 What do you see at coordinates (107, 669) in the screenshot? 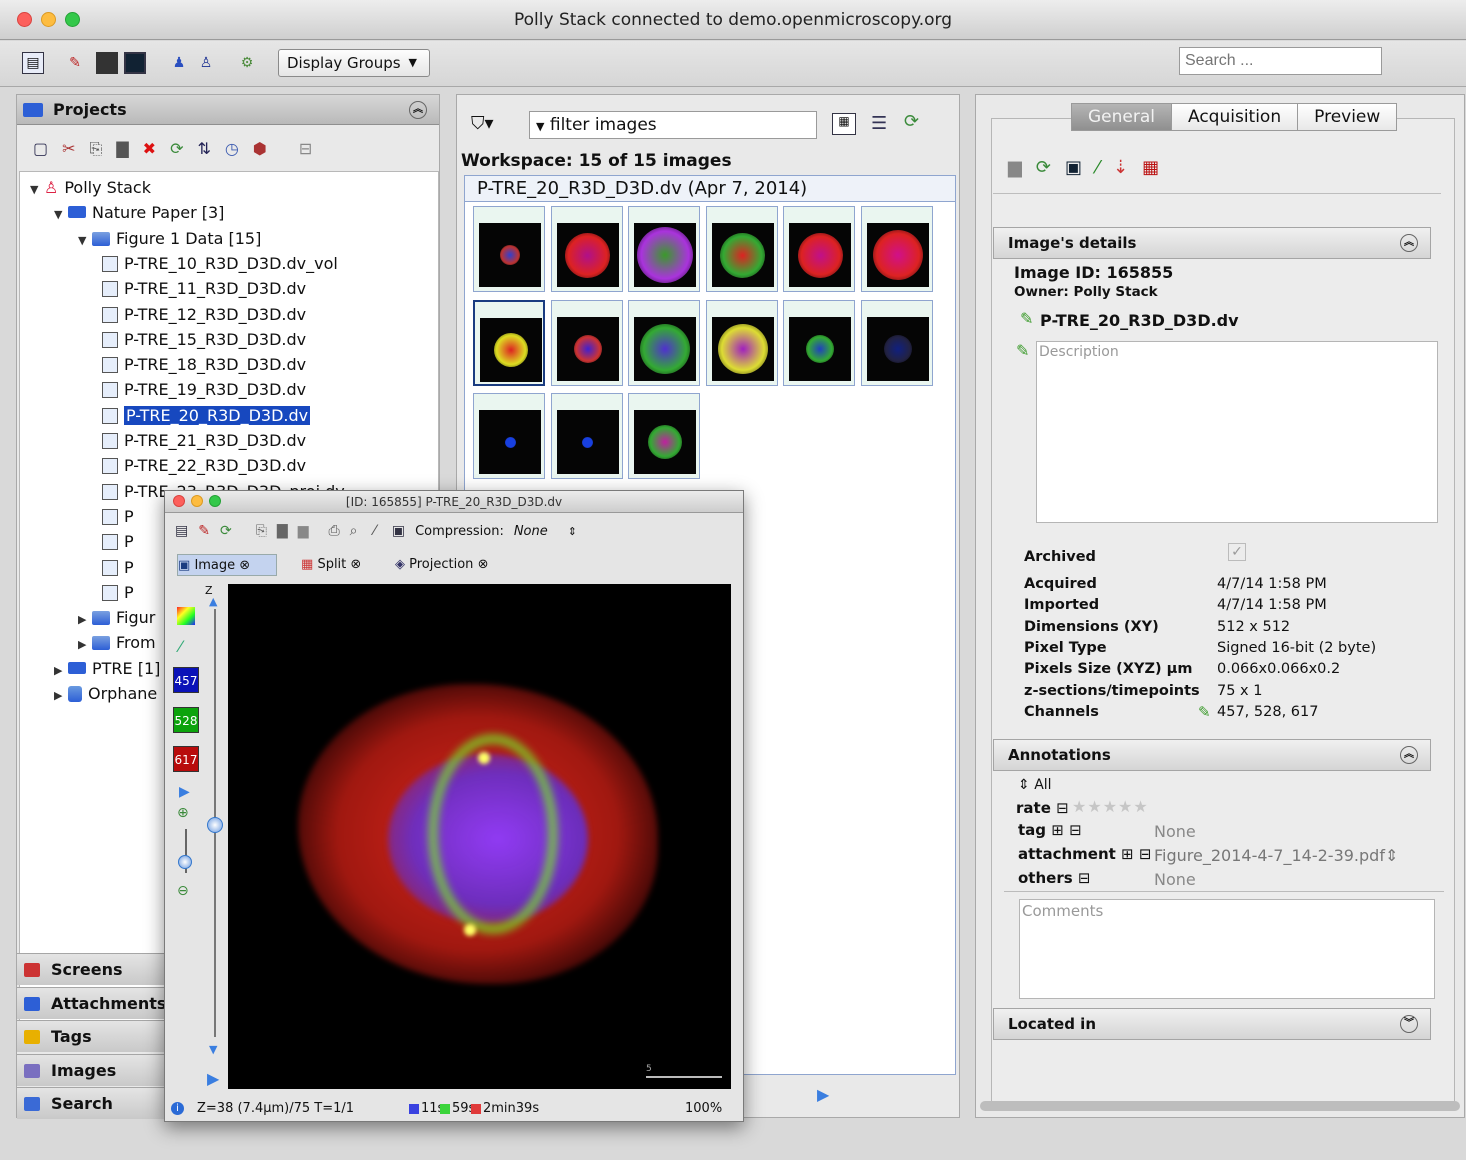
I see `tree-node: ▶ PTRE [1]` at bounding box center [107, 669].